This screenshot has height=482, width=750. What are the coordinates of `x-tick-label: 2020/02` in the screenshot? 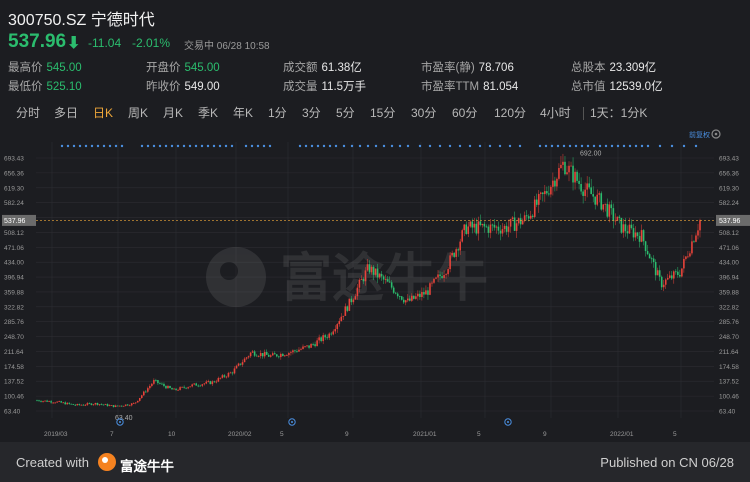 It's located at (240, 434).